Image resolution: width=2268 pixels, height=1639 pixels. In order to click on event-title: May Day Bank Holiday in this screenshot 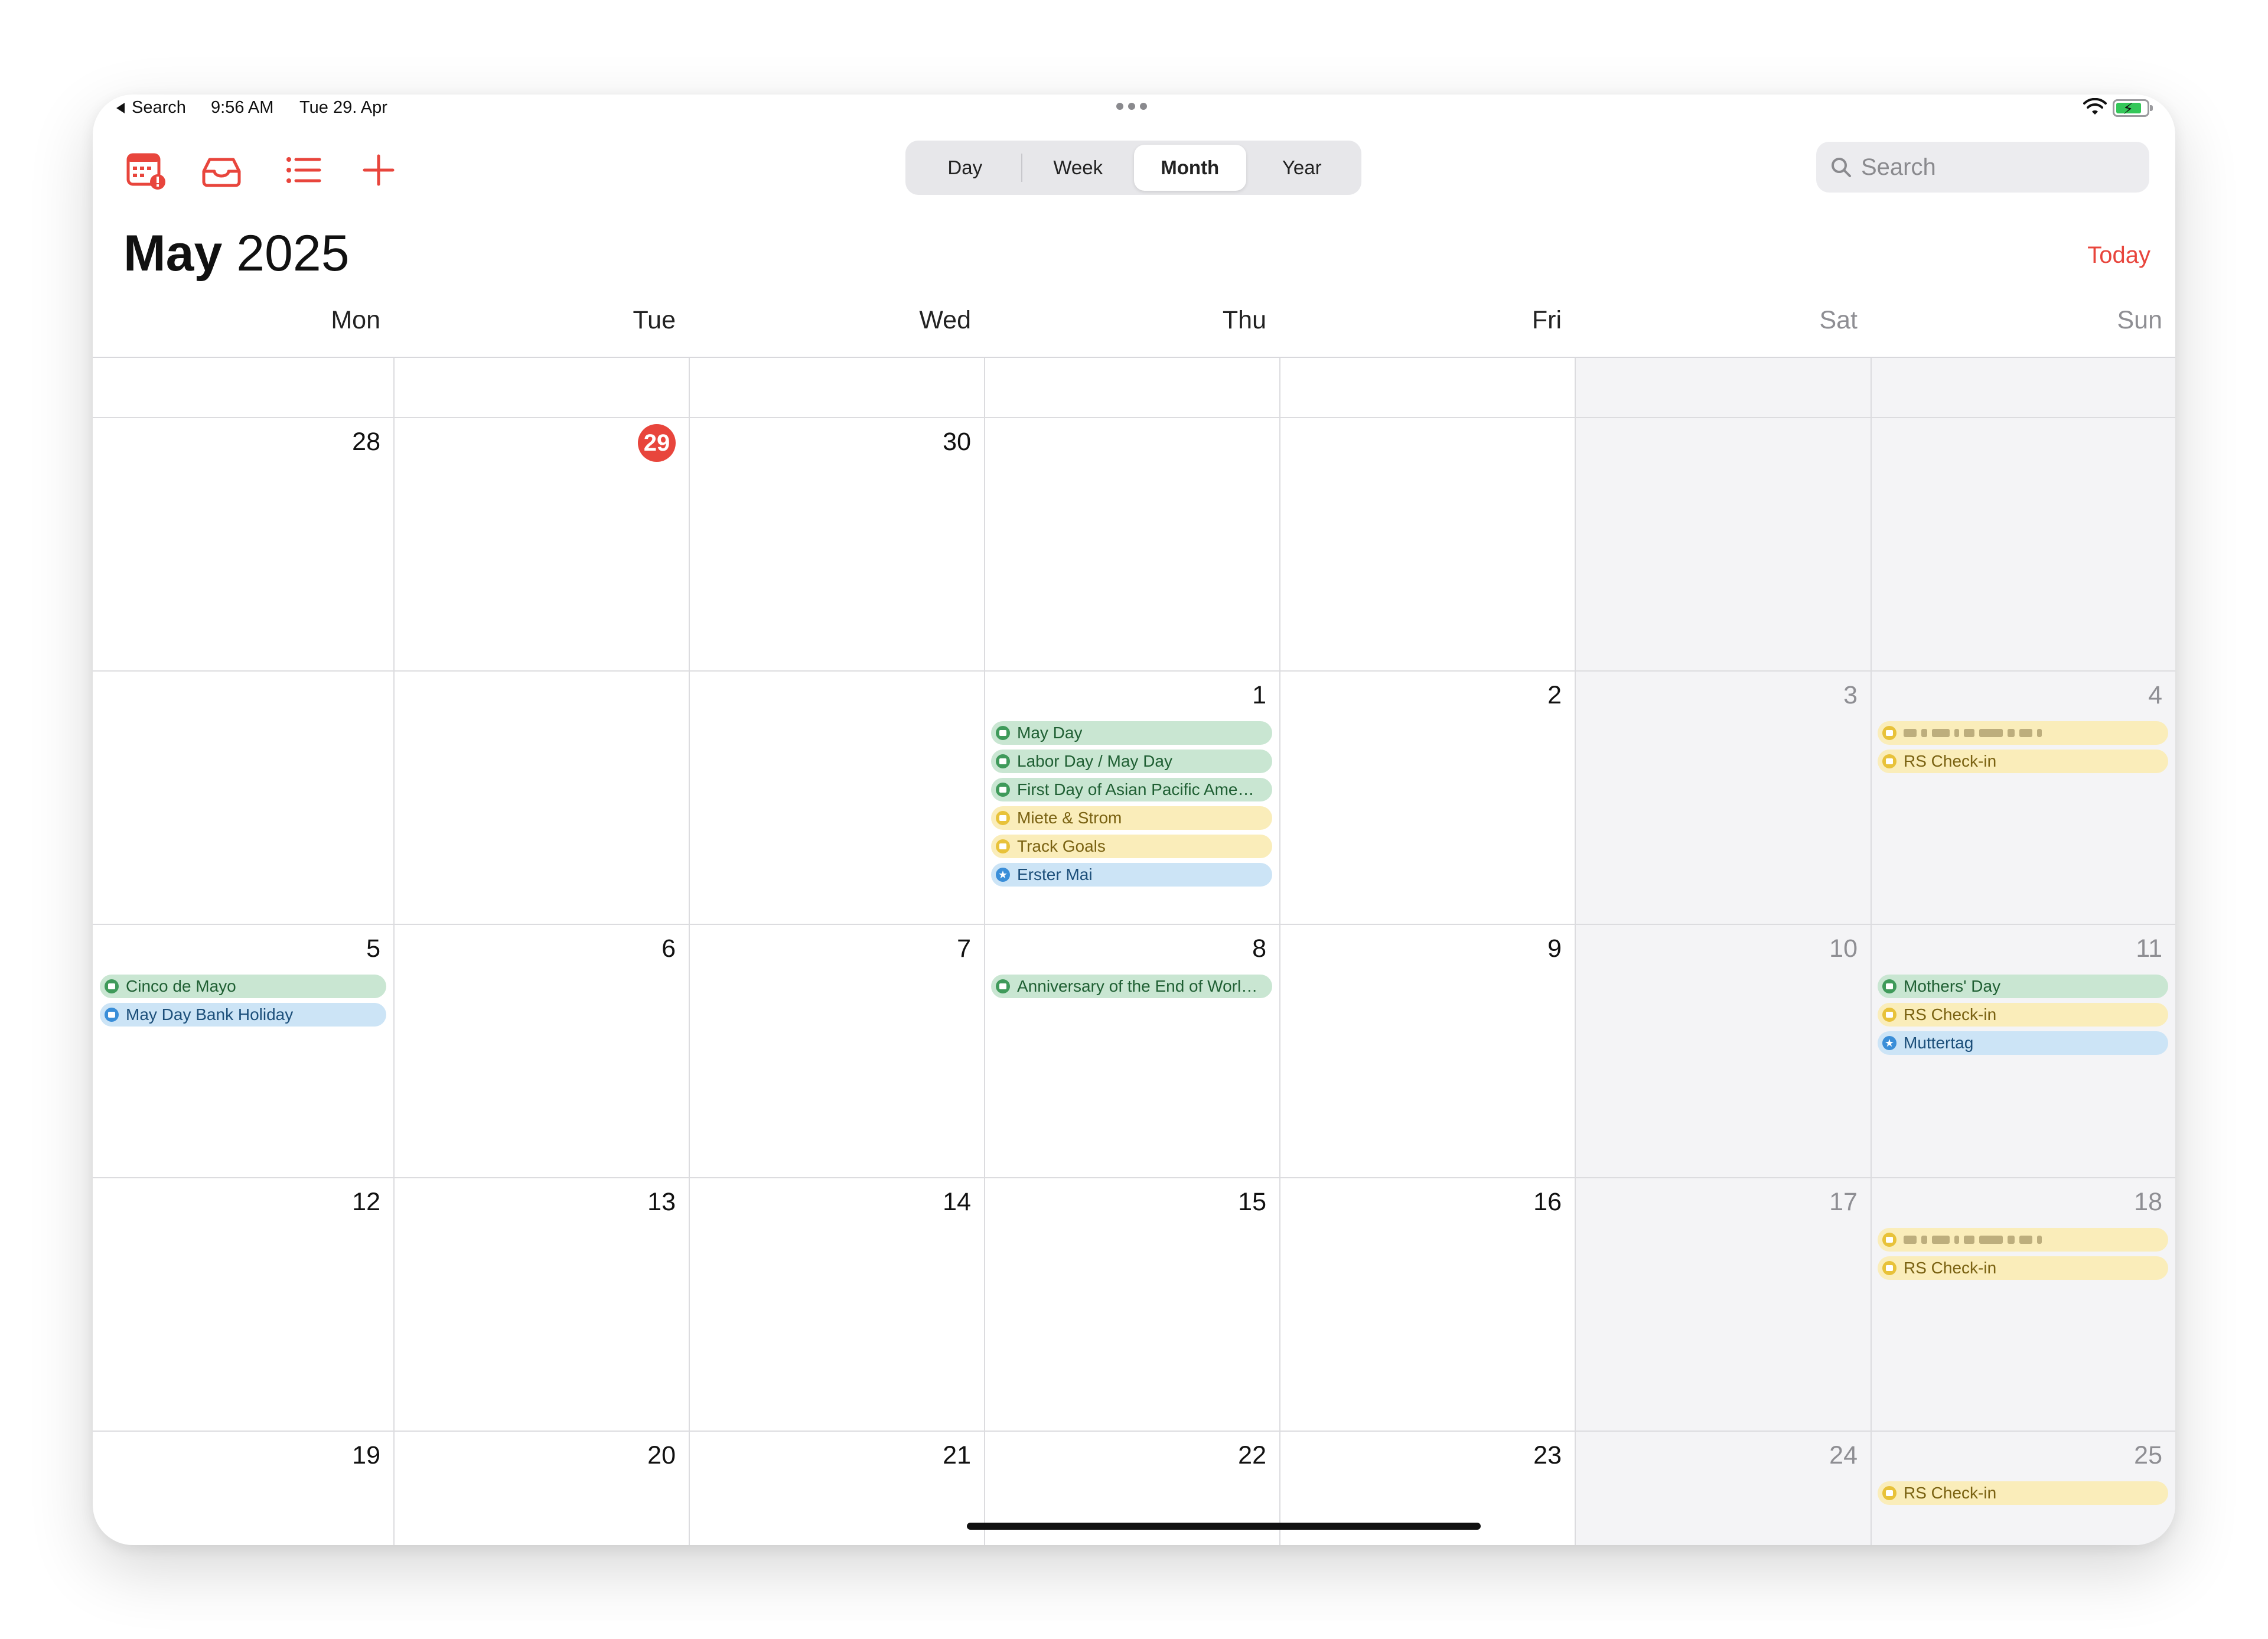, I will do `click(210, 1014)`.